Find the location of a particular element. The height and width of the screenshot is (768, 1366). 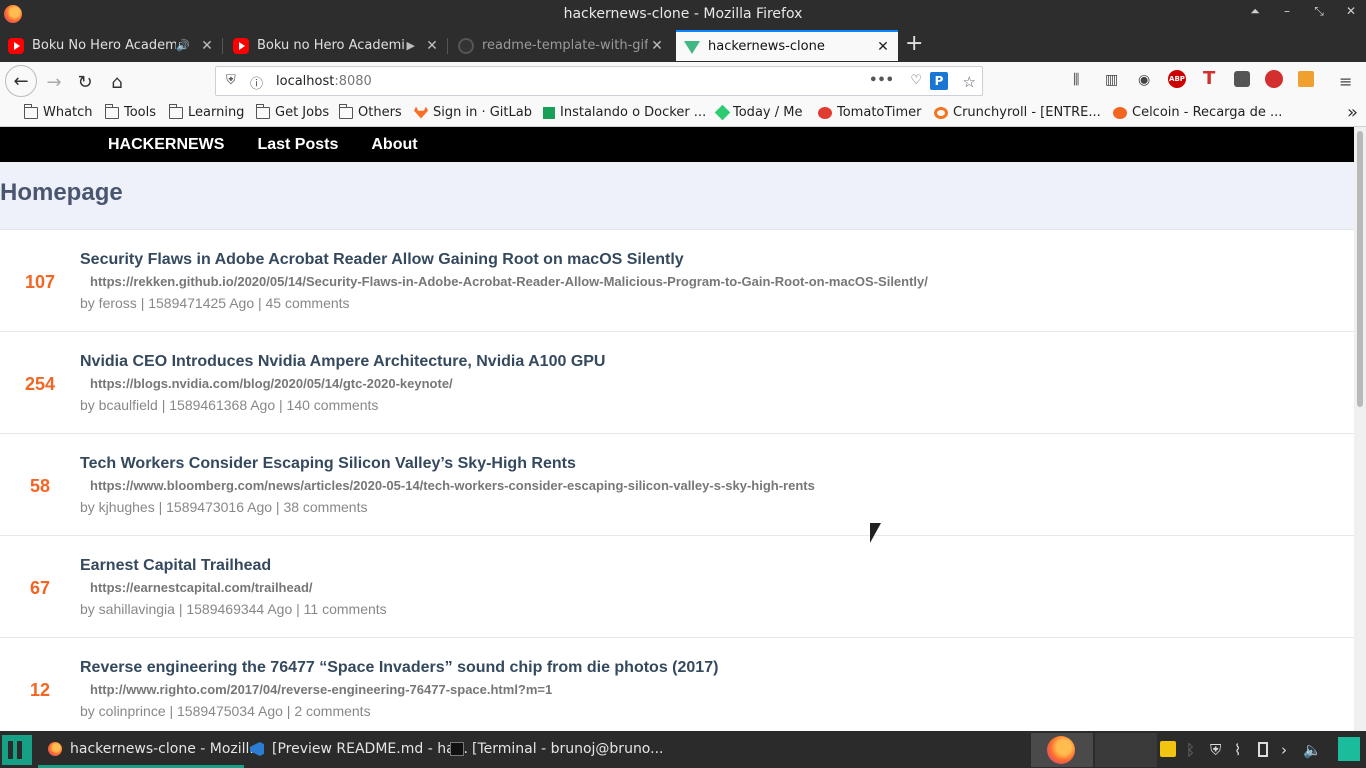

page-scrollbar is located at coordinates (1360, 429).